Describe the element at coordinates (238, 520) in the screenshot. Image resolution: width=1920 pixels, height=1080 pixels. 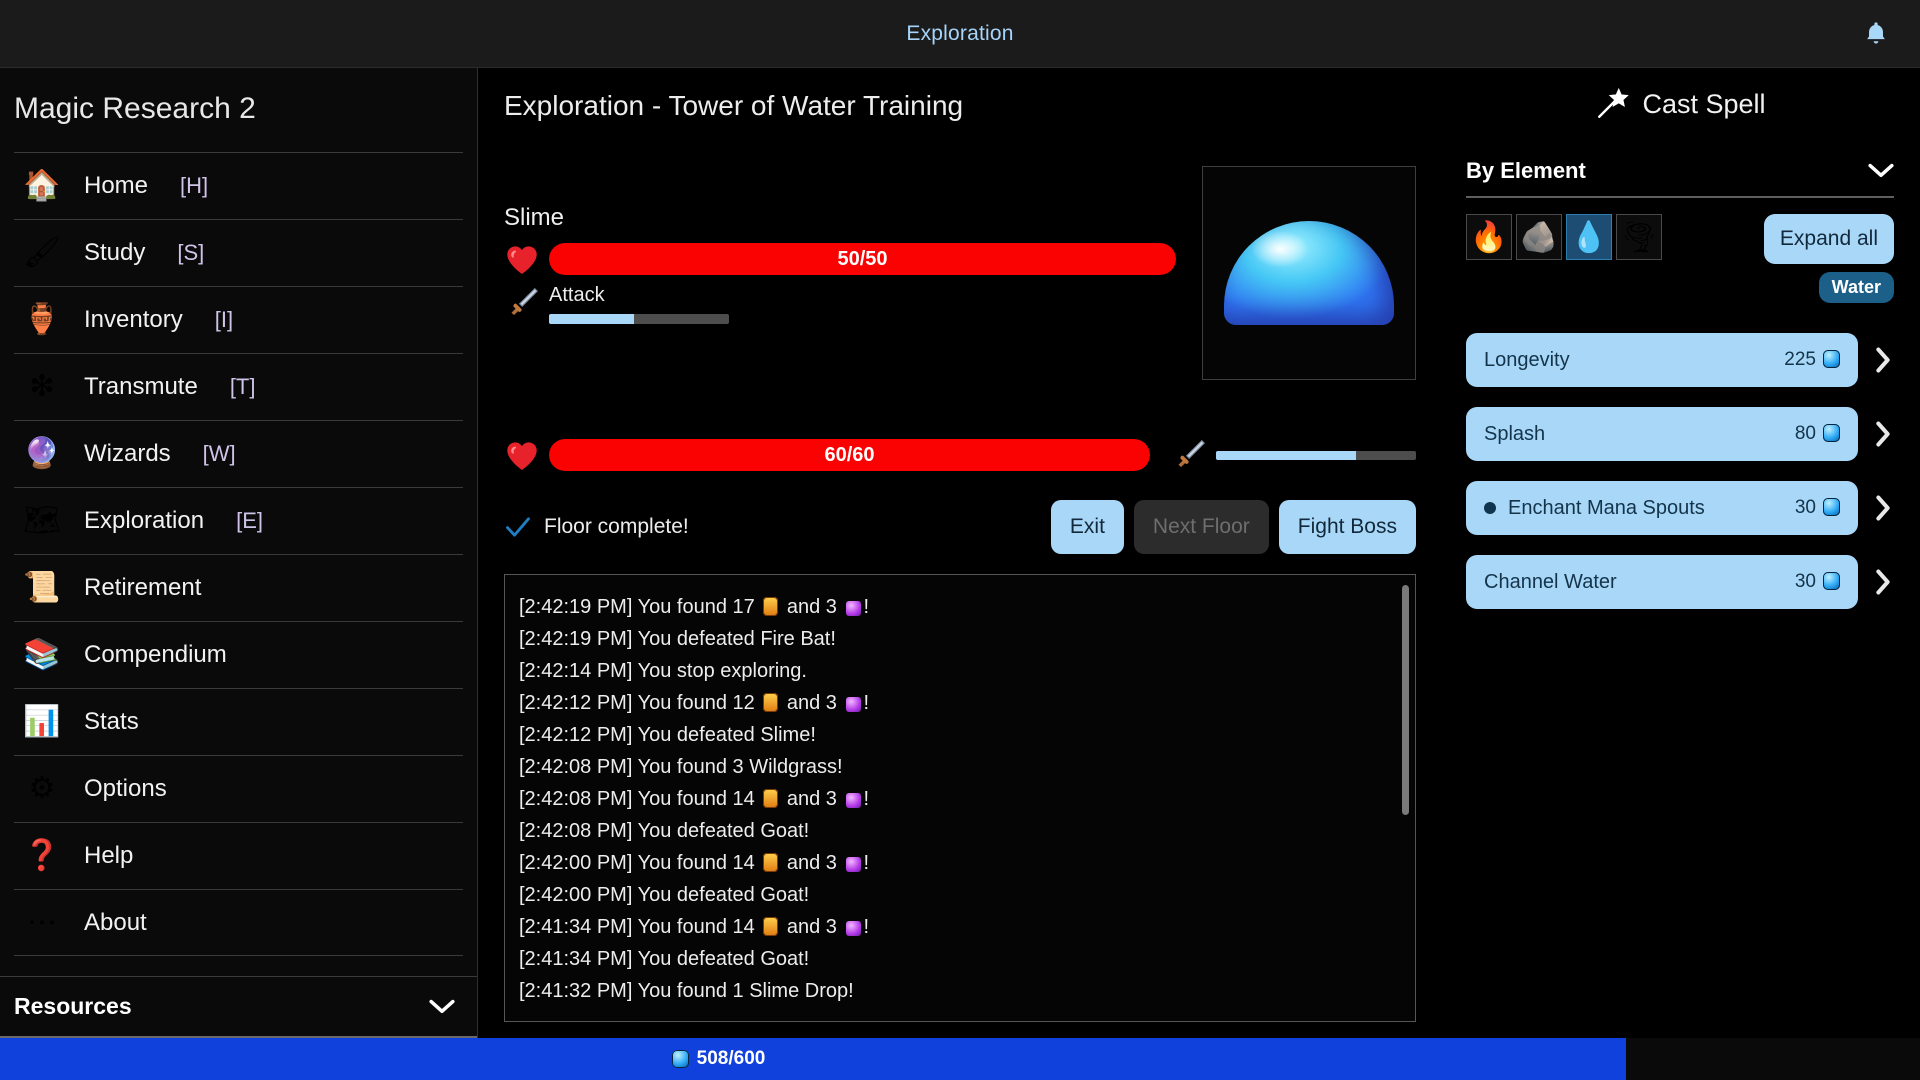
I see `sidebar-item-exploration: 🗺 Exploration [E]` at that location.